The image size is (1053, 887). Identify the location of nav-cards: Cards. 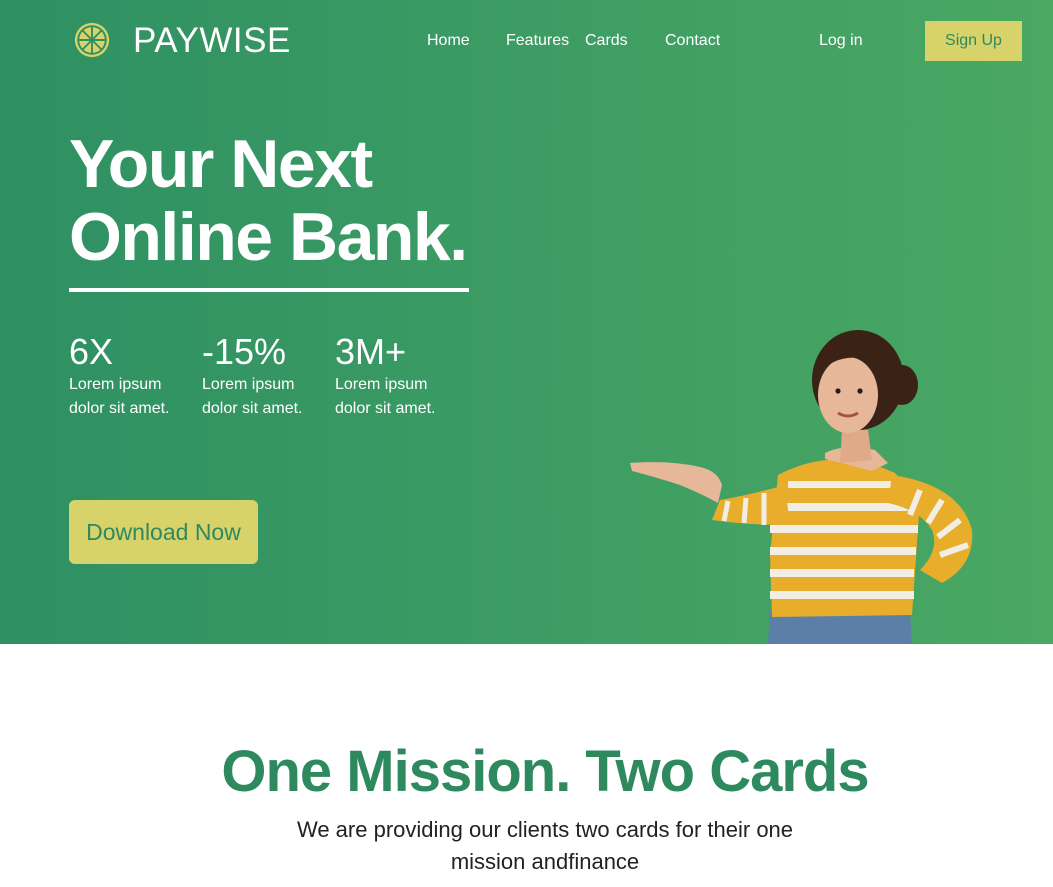
(606, 41).